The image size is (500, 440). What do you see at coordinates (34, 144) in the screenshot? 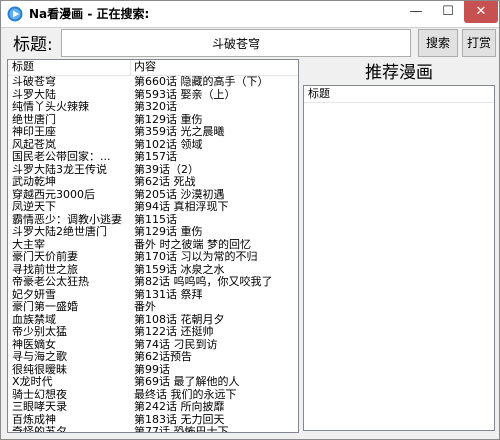
I see `row-title: 风起苍岚` at bounding box center [34, 144].